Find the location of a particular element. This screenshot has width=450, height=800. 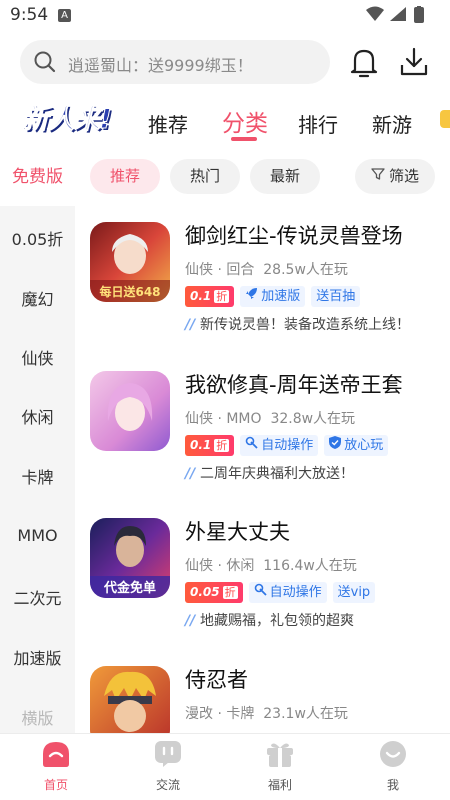

funnel-icon is located at coordinates (378, 176).